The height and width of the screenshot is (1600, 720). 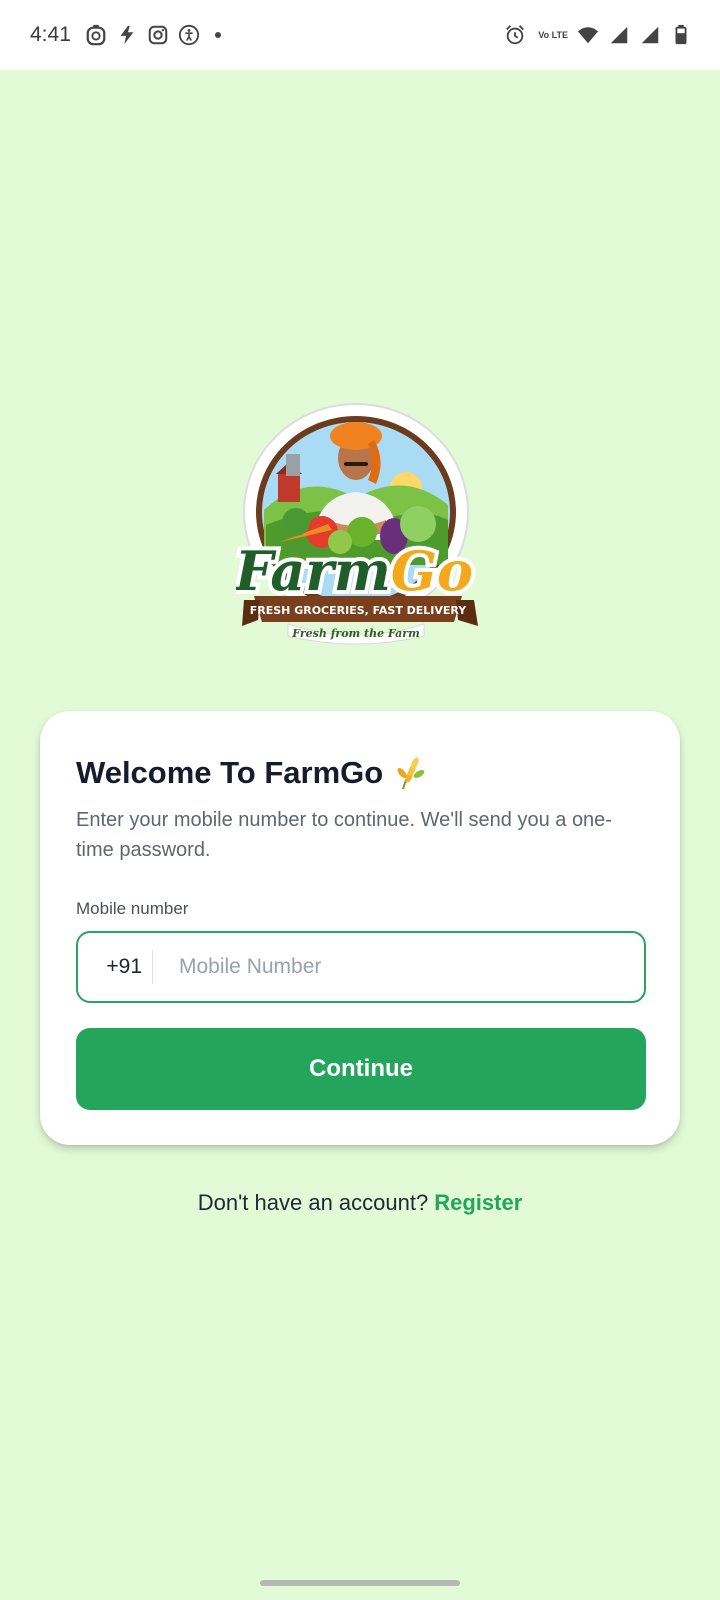 I want to click on wifi-icon, so click(x=588, y=35).